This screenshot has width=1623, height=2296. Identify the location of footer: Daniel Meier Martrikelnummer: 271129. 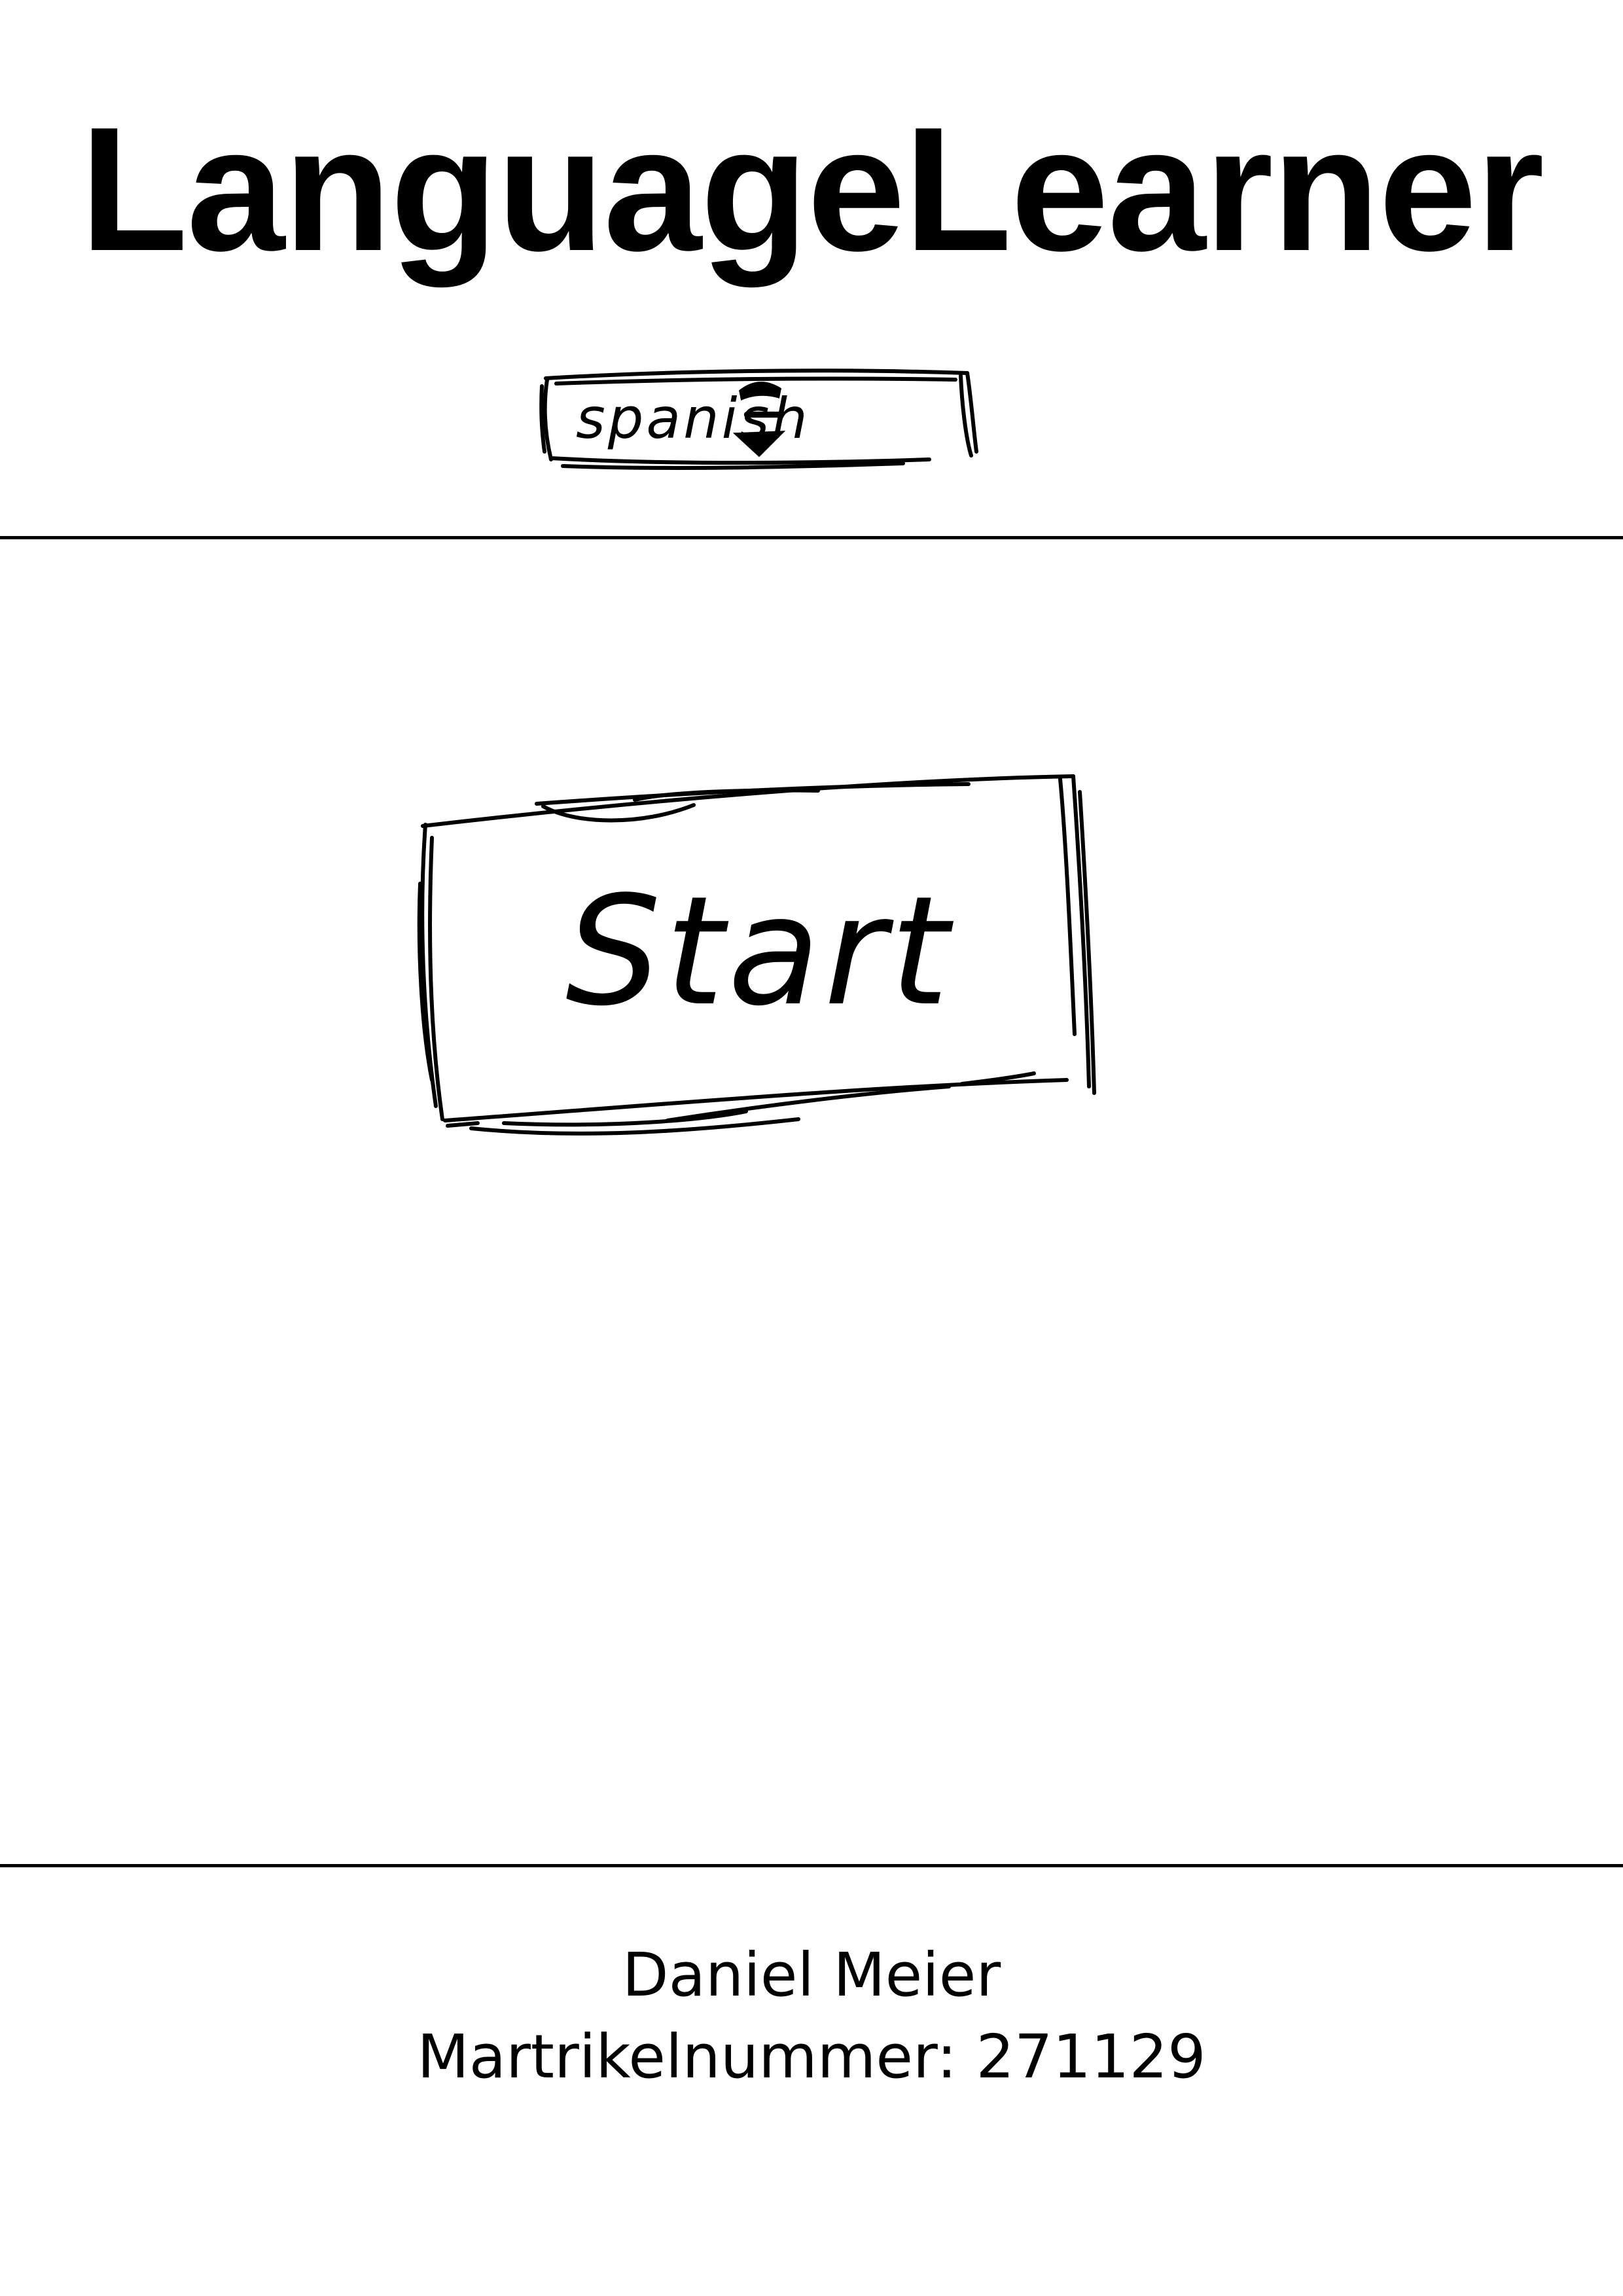
(811, 2016).